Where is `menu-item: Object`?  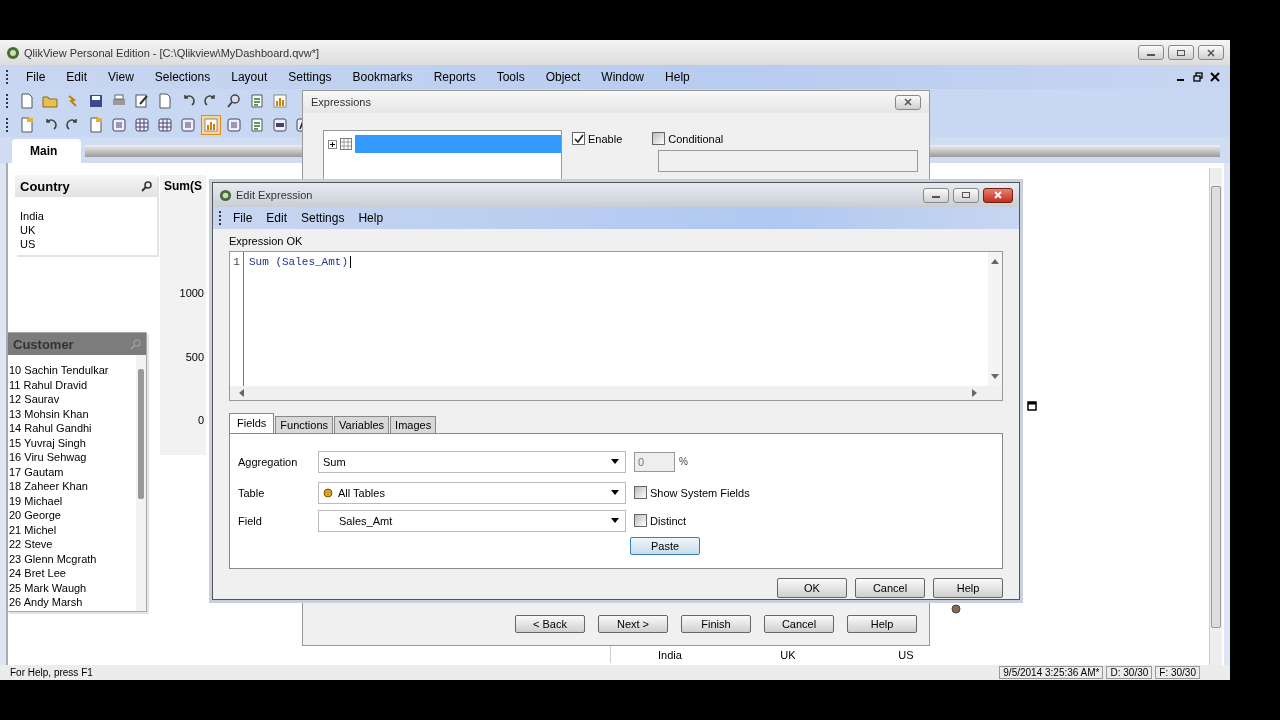
menu-item: Object is located at coordinates (561, 77).